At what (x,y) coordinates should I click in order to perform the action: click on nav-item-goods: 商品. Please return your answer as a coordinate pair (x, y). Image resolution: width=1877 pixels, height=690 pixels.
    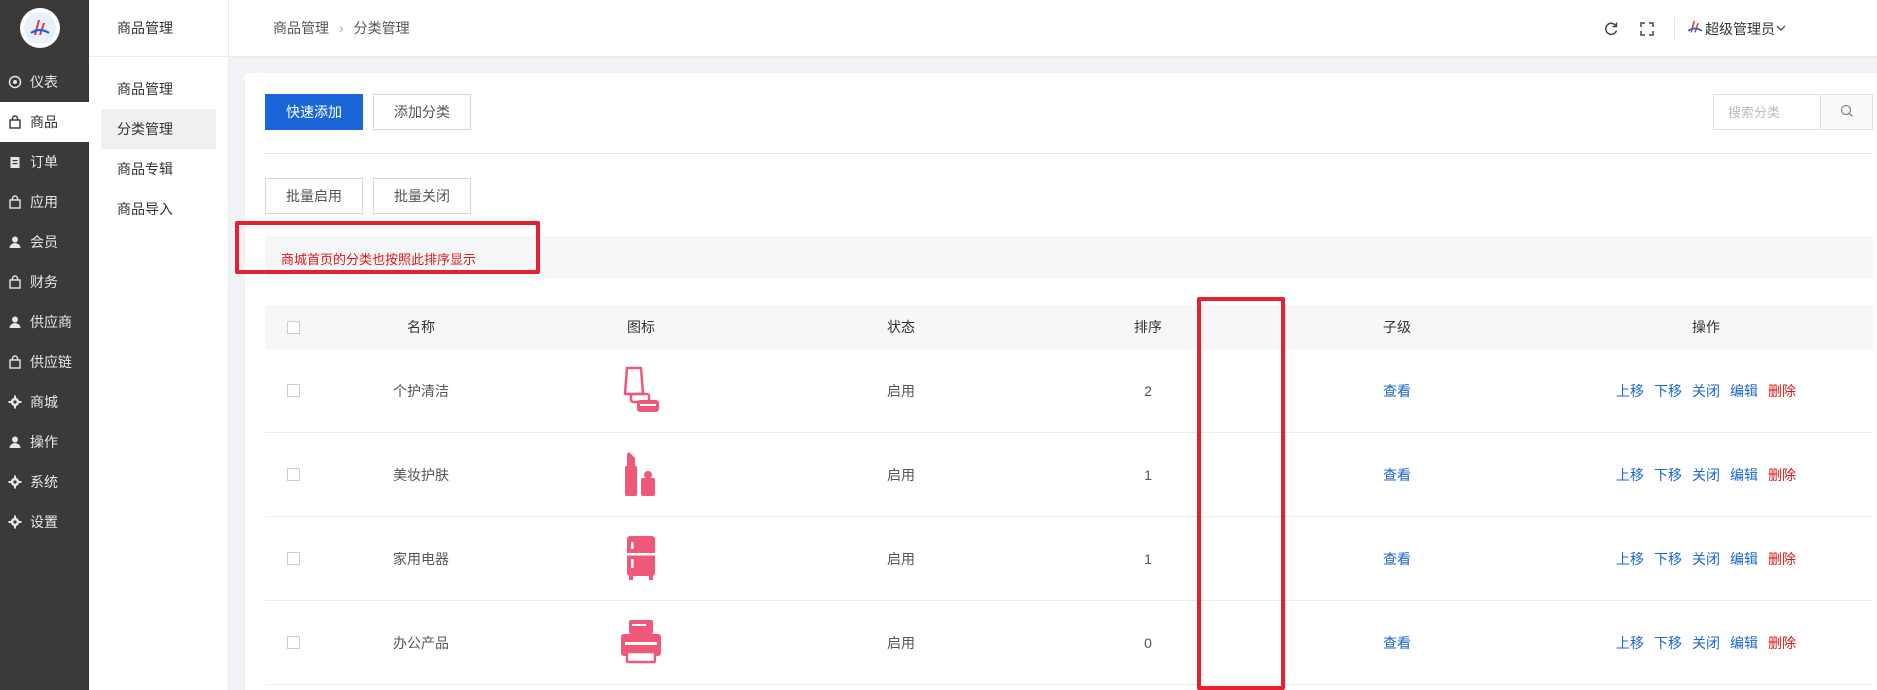
    Looking at the image, I should click on (44, 122).